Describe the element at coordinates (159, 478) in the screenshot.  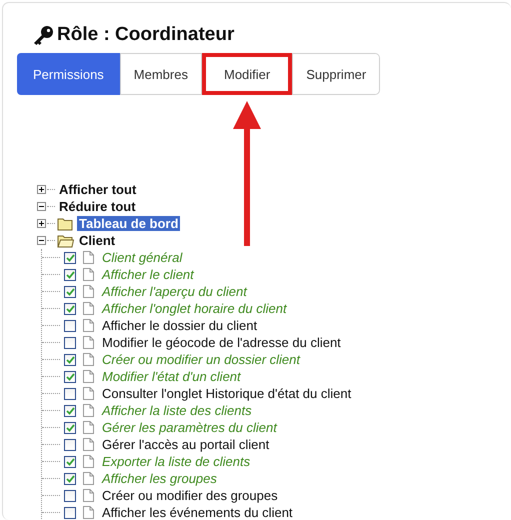
I see `permission-label: Afficher les groupes` at that location.